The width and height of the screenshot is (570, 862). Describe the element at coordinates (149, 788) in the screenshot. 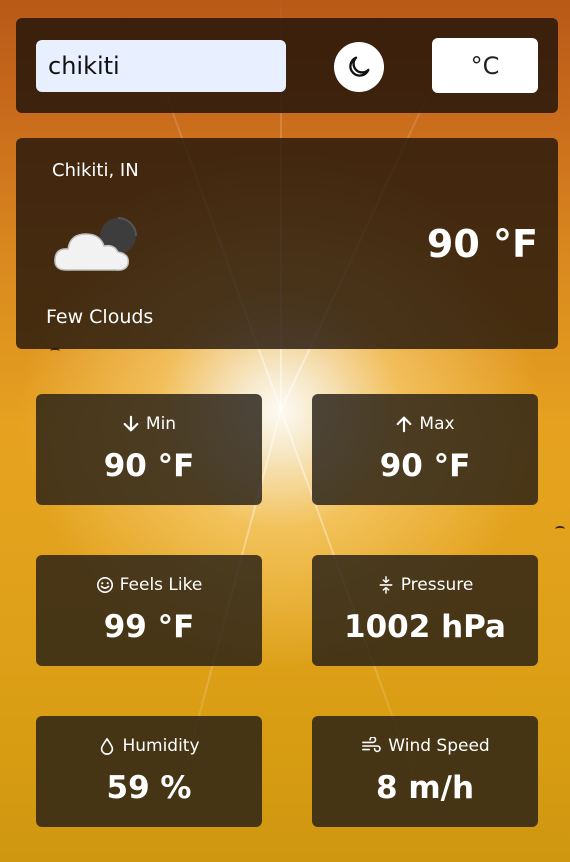

I see `humidity-value: 59 %` at that location.